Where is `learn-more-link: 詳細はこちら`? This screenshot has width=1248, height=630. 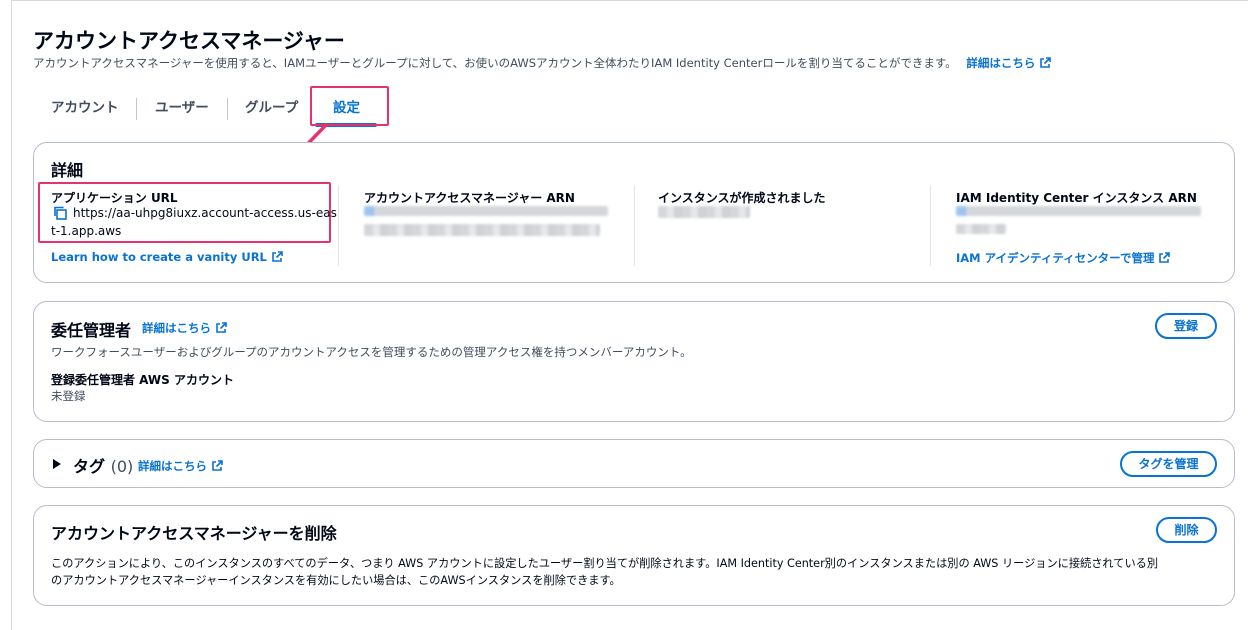
learn-more-link: 詳細はこちら is located at coordinates (1009, 63).